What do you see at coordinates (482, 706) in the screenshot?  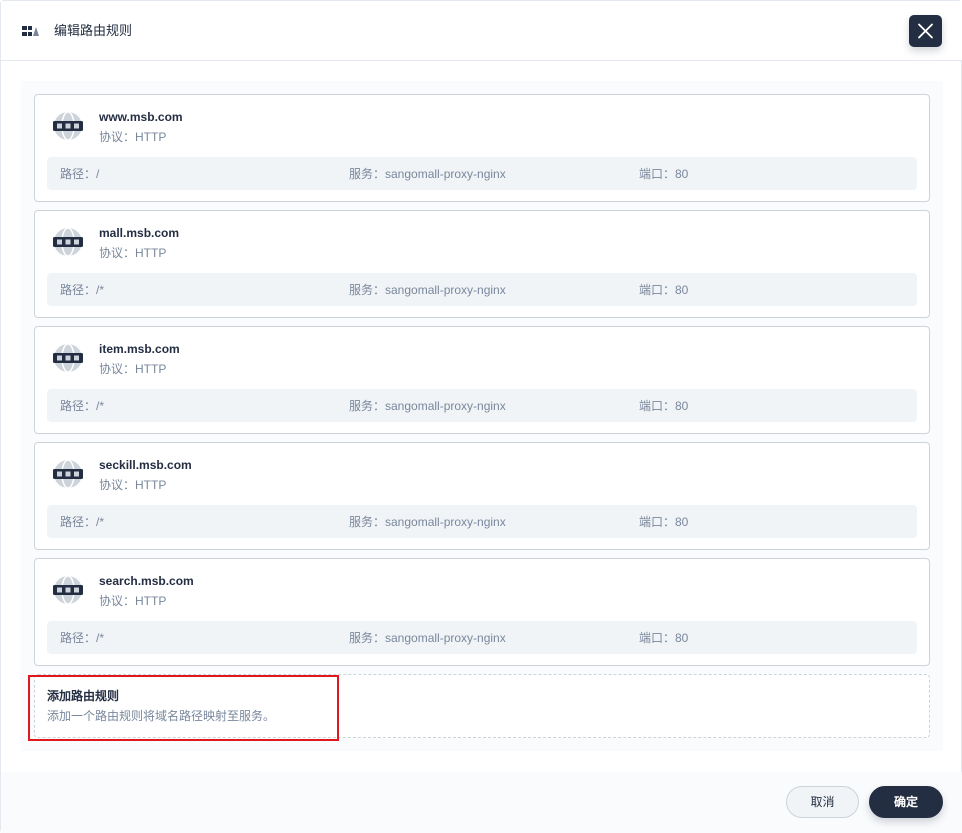 I see `add-route-rule-button: 添加路由规则 添加一个路由规则将域名路径映射至服务。` at bounding box center [482, 706].